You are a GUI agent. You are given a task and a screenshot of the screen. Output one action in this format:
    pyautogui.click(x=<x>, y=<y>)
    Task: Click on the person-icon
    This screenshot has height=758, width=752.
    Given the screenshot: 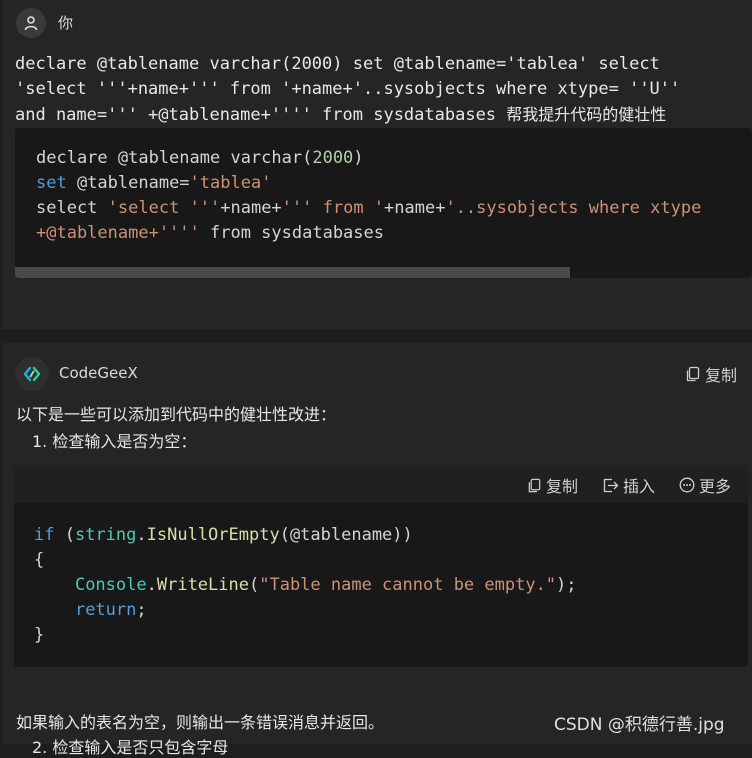 What is the action you would take?
    pyautogui.click(x=31, y=23)
    